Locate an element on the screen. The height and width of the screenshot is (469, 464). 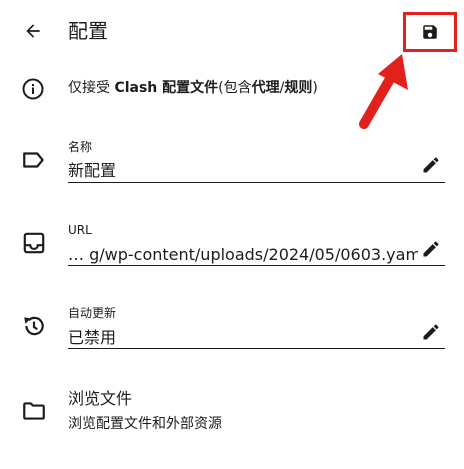
save-button is located at coordinates (430, 32).